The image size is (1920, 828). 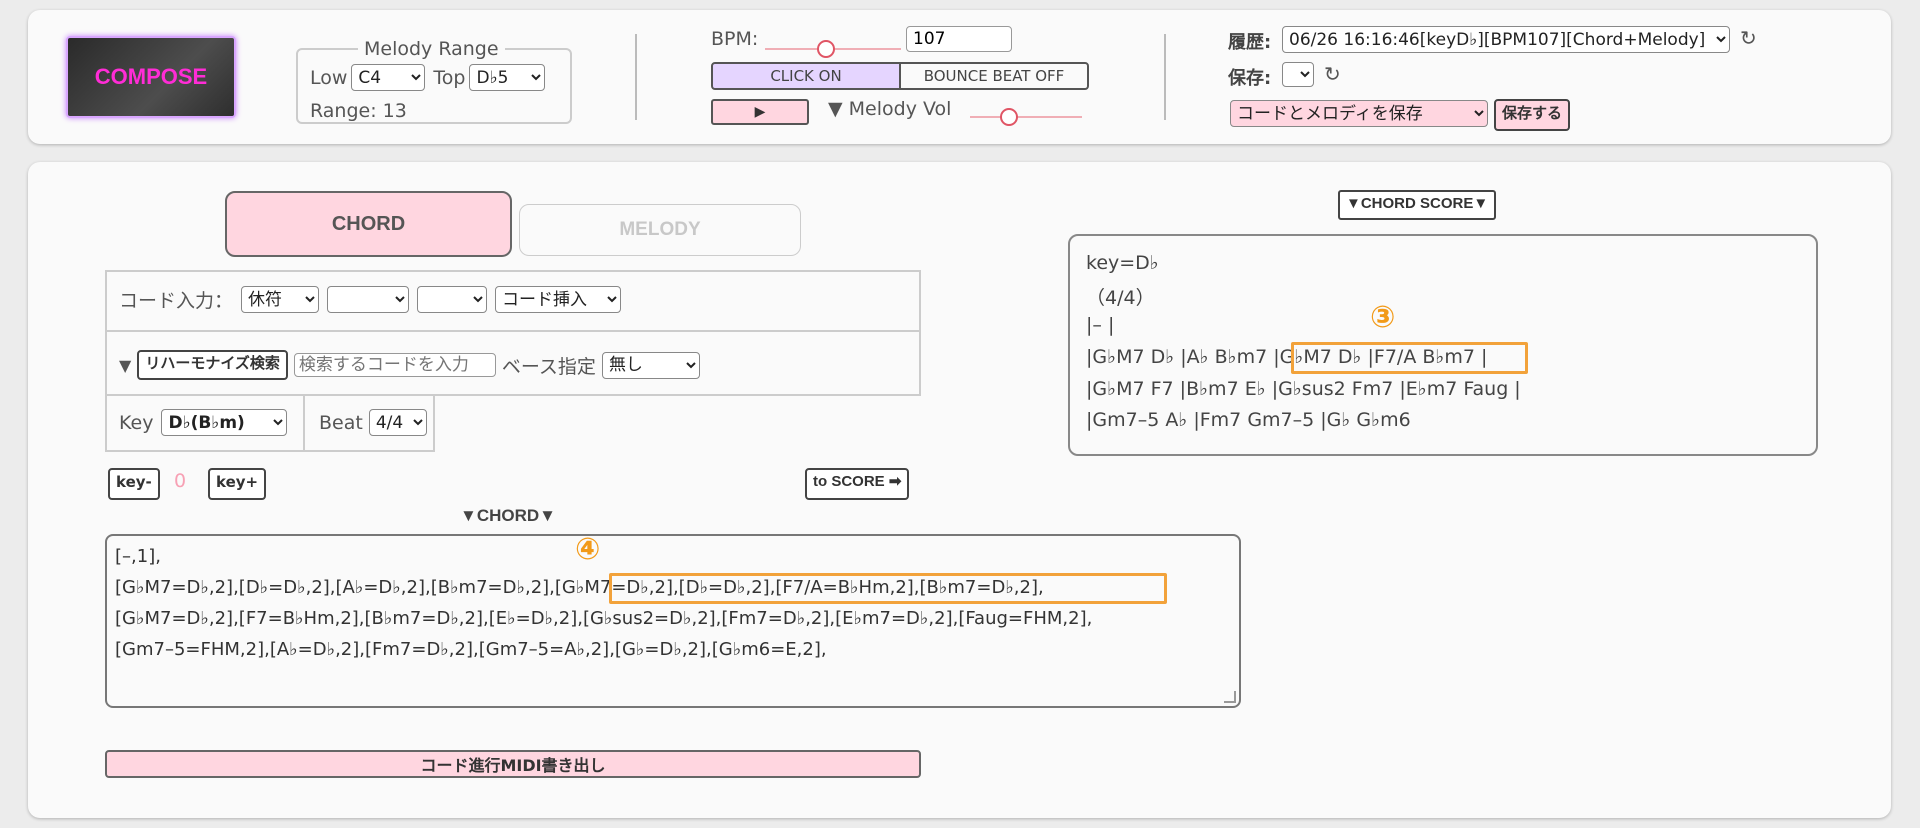 What do you see at coordinates (1250, 42) in the screenshot?
I see `history-label: 履歴:` at bounding box center [1250, 42].